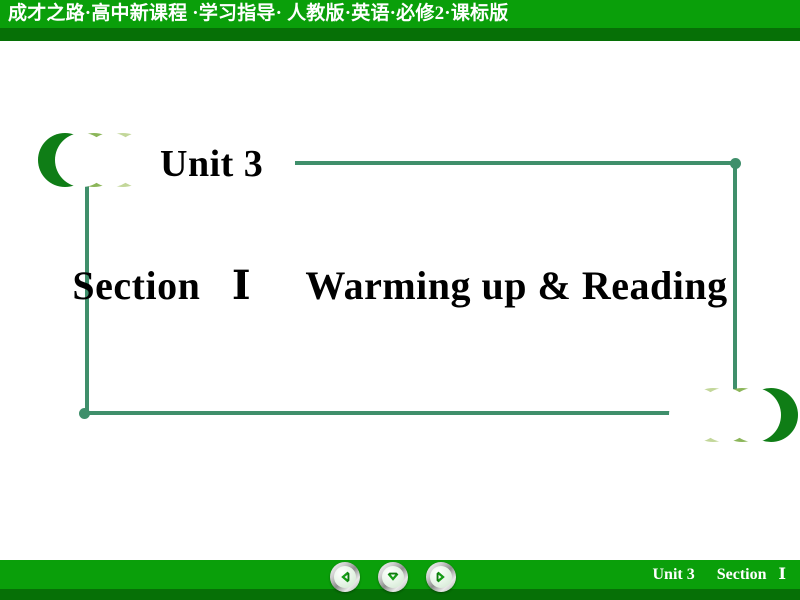 This screenshot has height=600, width=800. What do you see at coordinates (258, 13) in the screenshot?
I see `header-title: 成才之路·高中新课程 ·学习指导· 人教版·英语·必修2·课标版` at bounding box center [258, 13].